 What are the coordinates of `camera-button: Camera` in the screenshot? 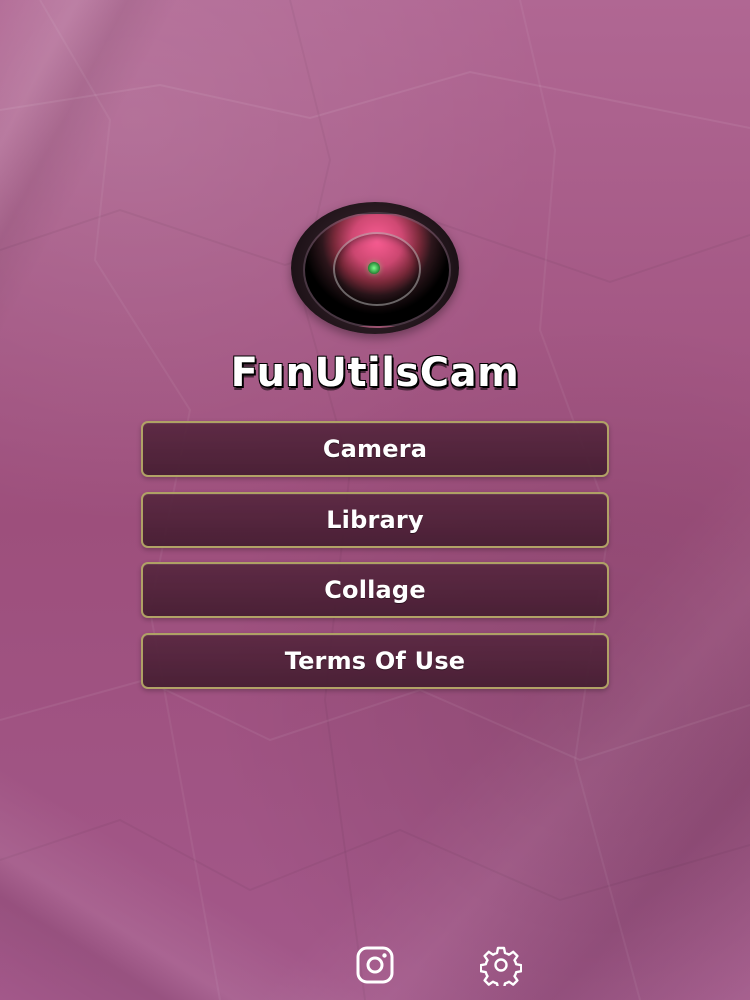 It's located at (375, 449).